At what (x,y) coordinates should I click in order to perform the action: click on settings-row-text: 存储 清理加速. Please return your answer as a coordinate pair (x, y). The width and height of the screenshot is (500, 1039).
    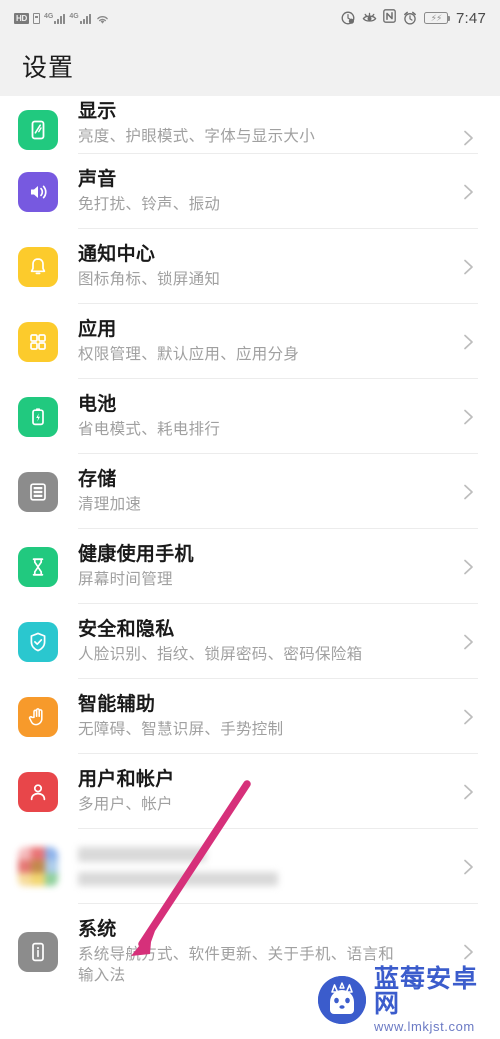
    Looking at the image, I should click on (264, 491).